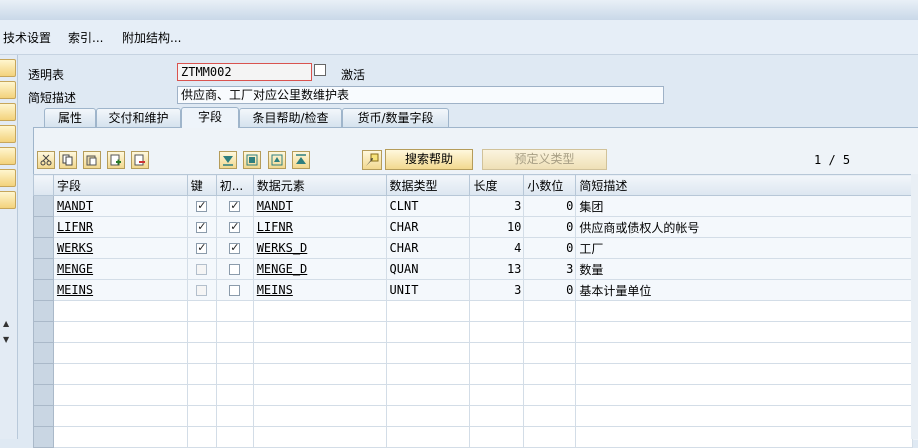 This screenshot has width=918, height=448. What do you see at coordinates (744, 185) in the screenshot?
I see `column-header-short-description: 简短描述` at bounding box center [744, 185].